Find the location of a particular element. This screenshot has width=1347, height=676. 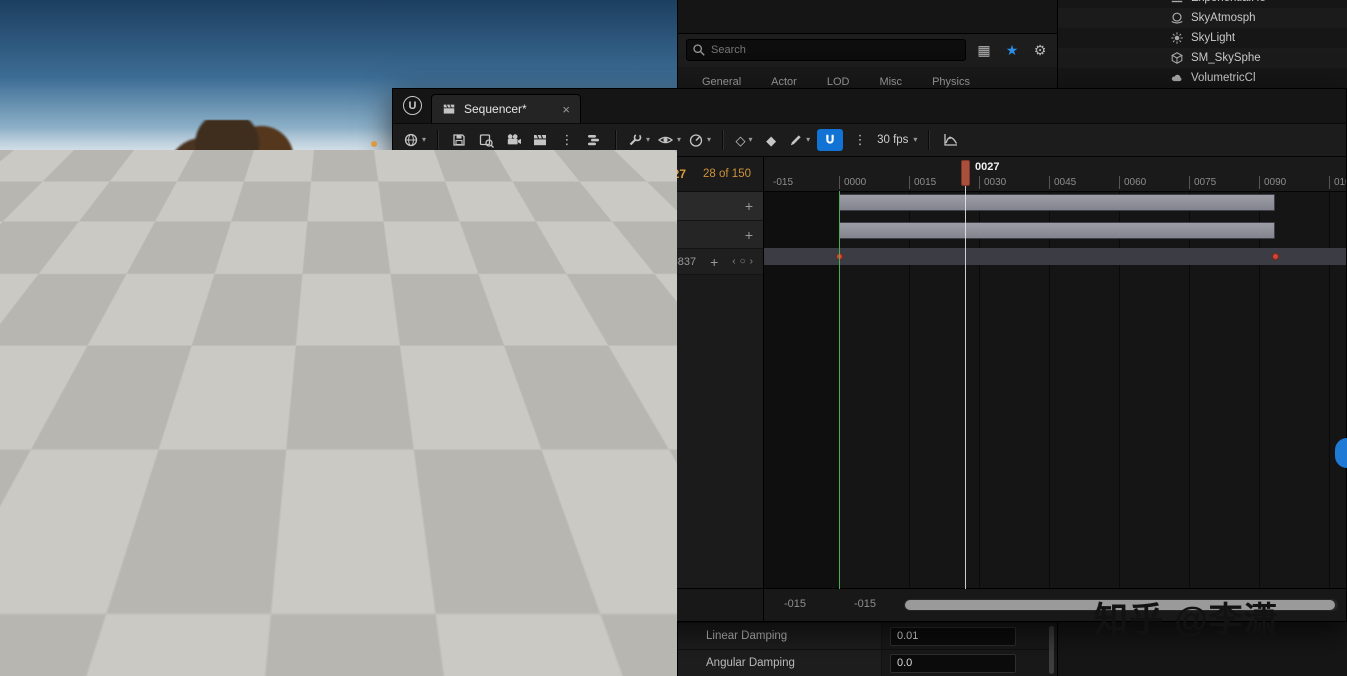

component-track-section is located at coordinates (1057, 230).